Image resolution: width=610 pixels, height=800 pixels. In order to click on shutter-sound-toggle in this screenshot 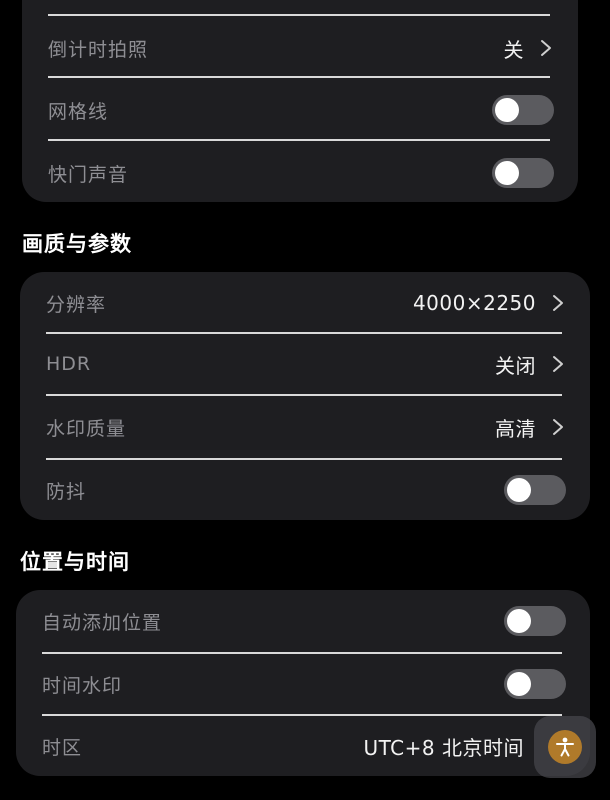, I will do `click(523, 173)`.